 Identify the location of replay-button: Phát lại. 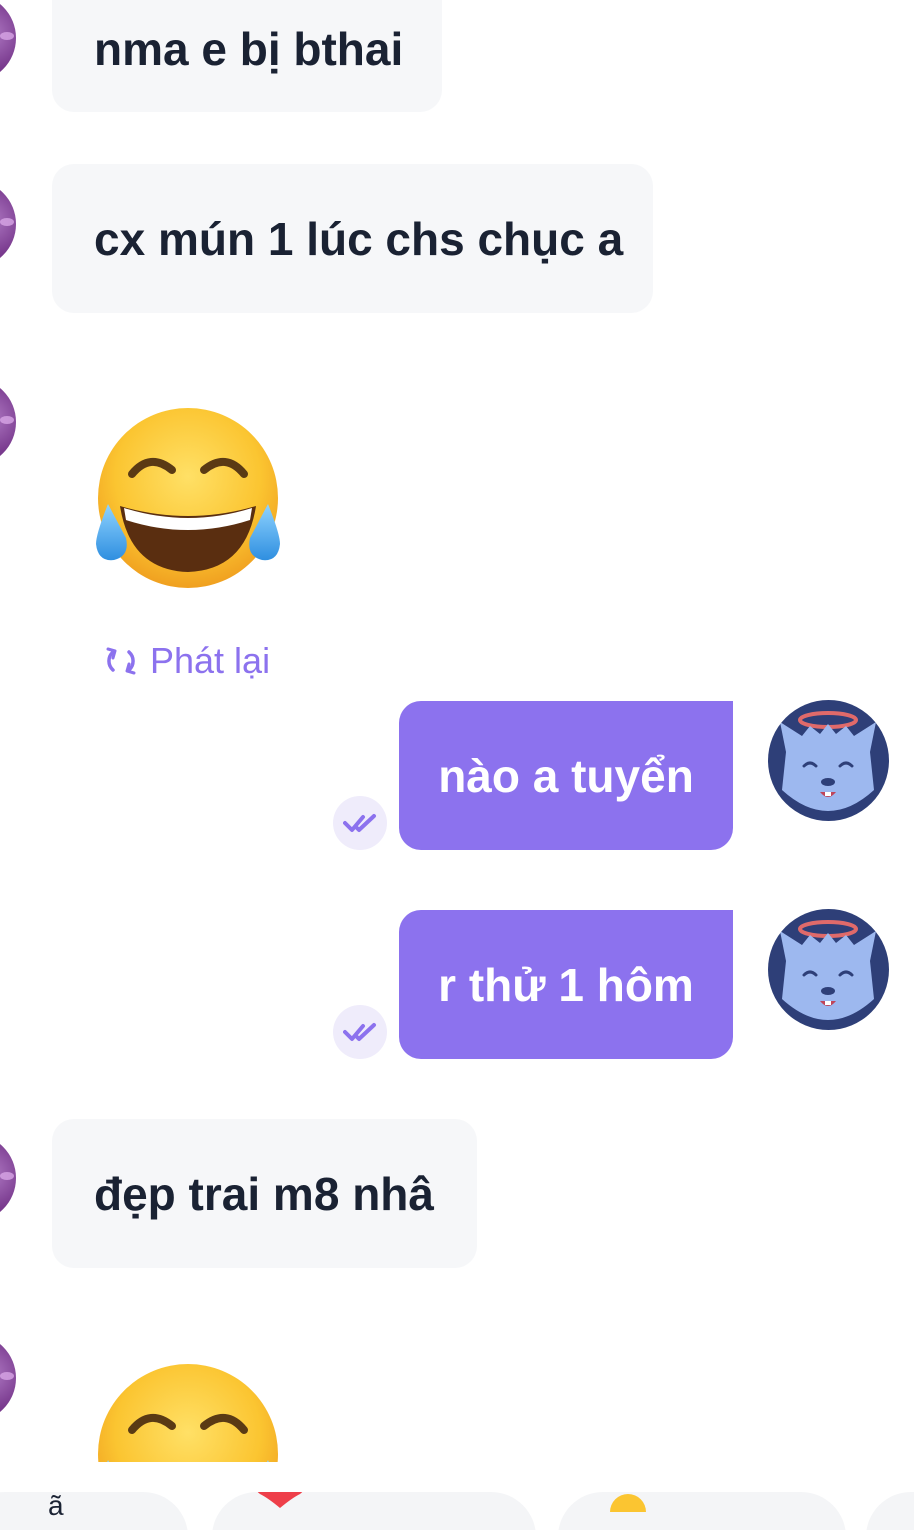
(187, 661).